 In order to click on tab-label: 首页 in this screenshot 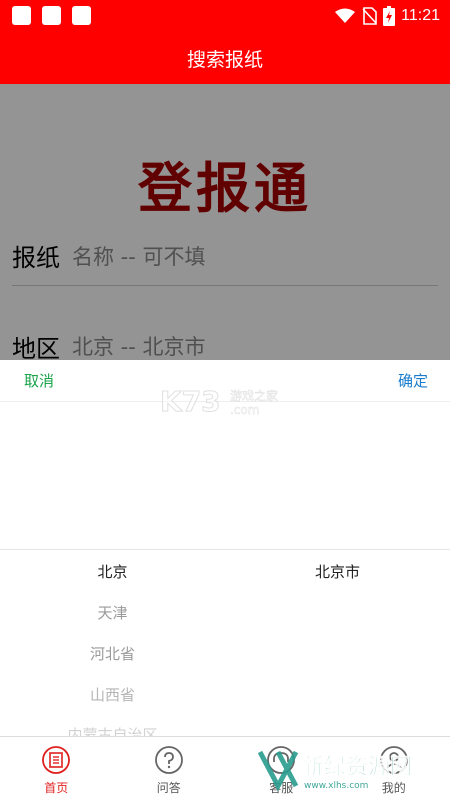, I will do `click(56, 788)`.